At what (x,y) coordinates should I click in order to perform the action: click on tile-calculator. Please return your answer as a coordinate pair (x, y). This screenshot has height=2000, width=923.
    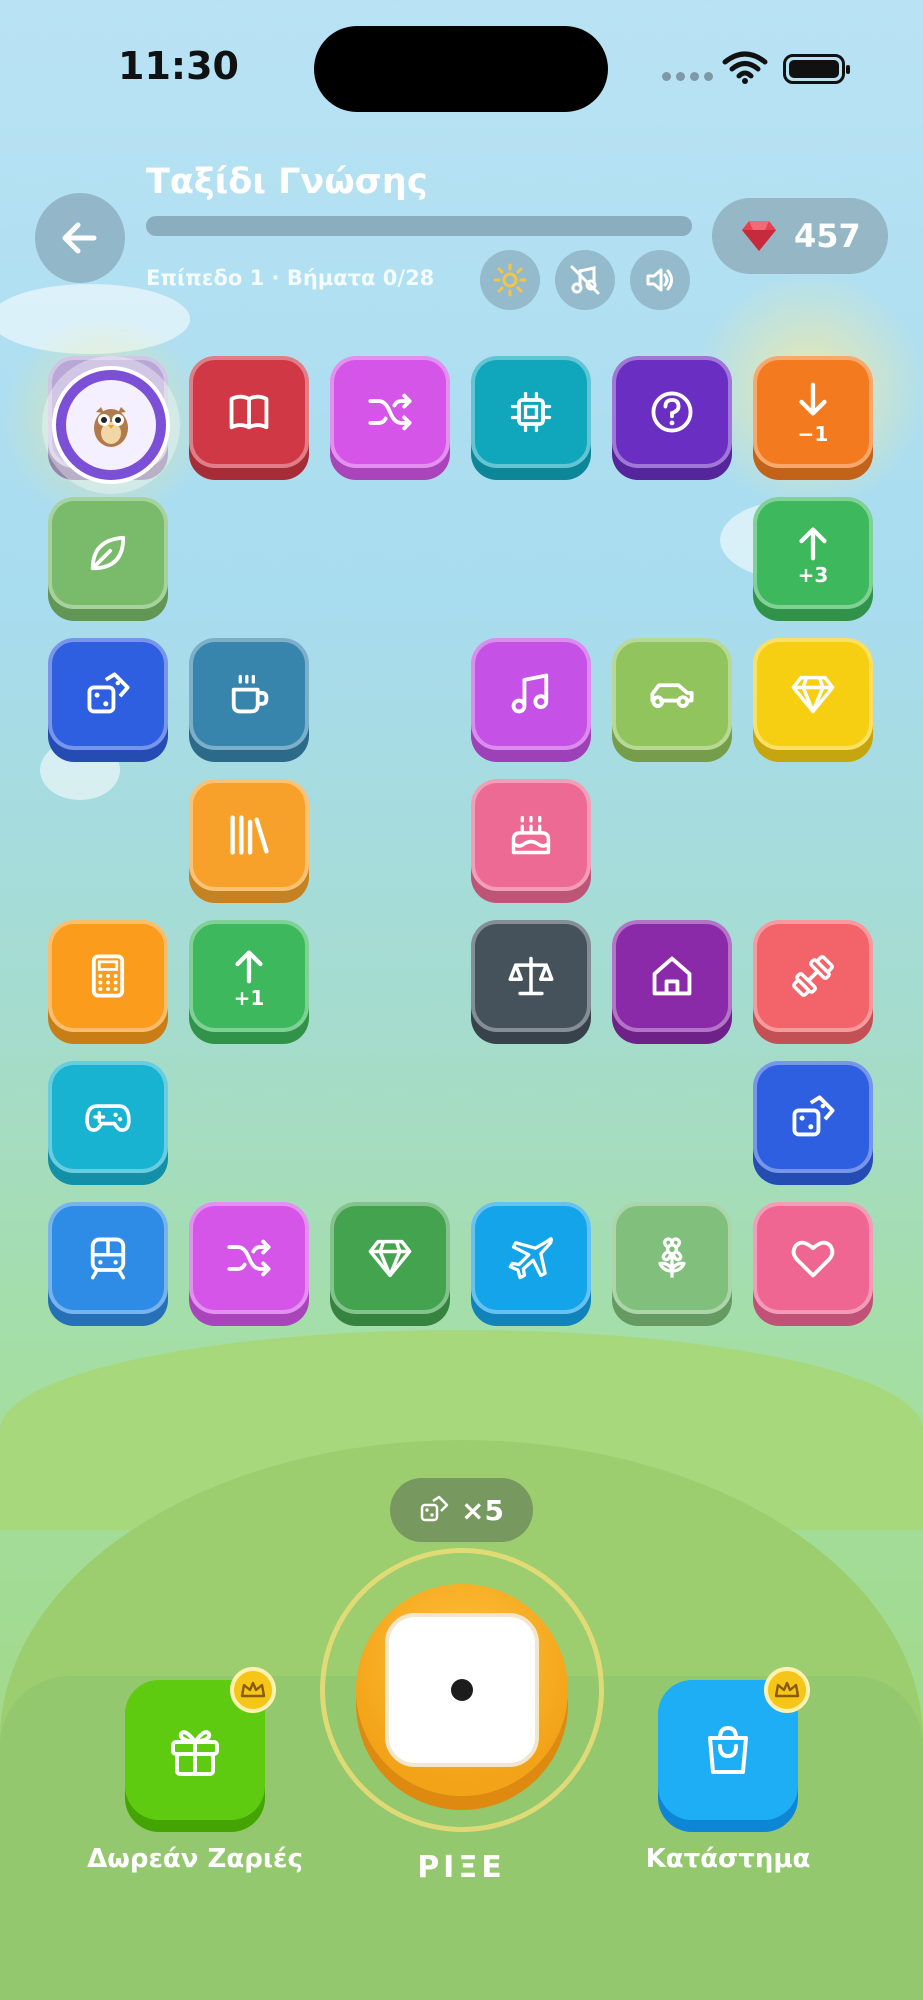
    Looking at the image, I should click on (108, 976).